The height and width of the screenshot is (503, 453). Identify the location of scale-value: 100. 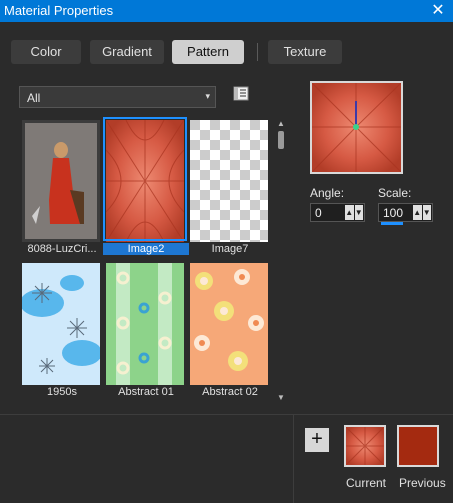
(393, 213).